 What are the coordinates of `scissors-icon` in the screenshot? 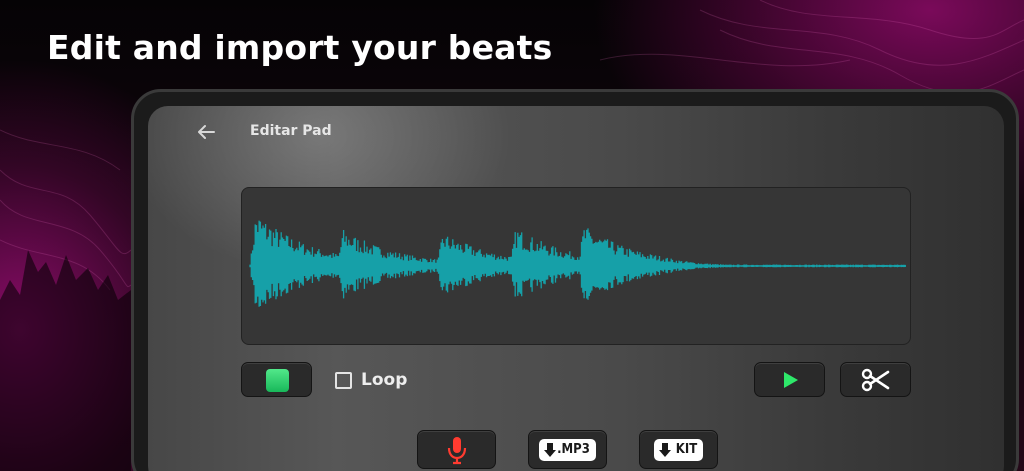 It's located at (875, 379).